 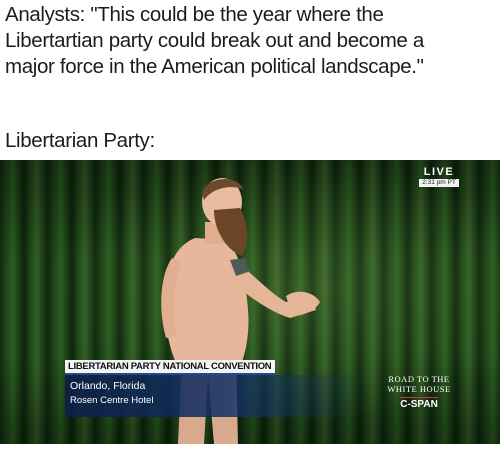 I want to click on location-city: Orlando, Florida, so click(x=108, y=386).